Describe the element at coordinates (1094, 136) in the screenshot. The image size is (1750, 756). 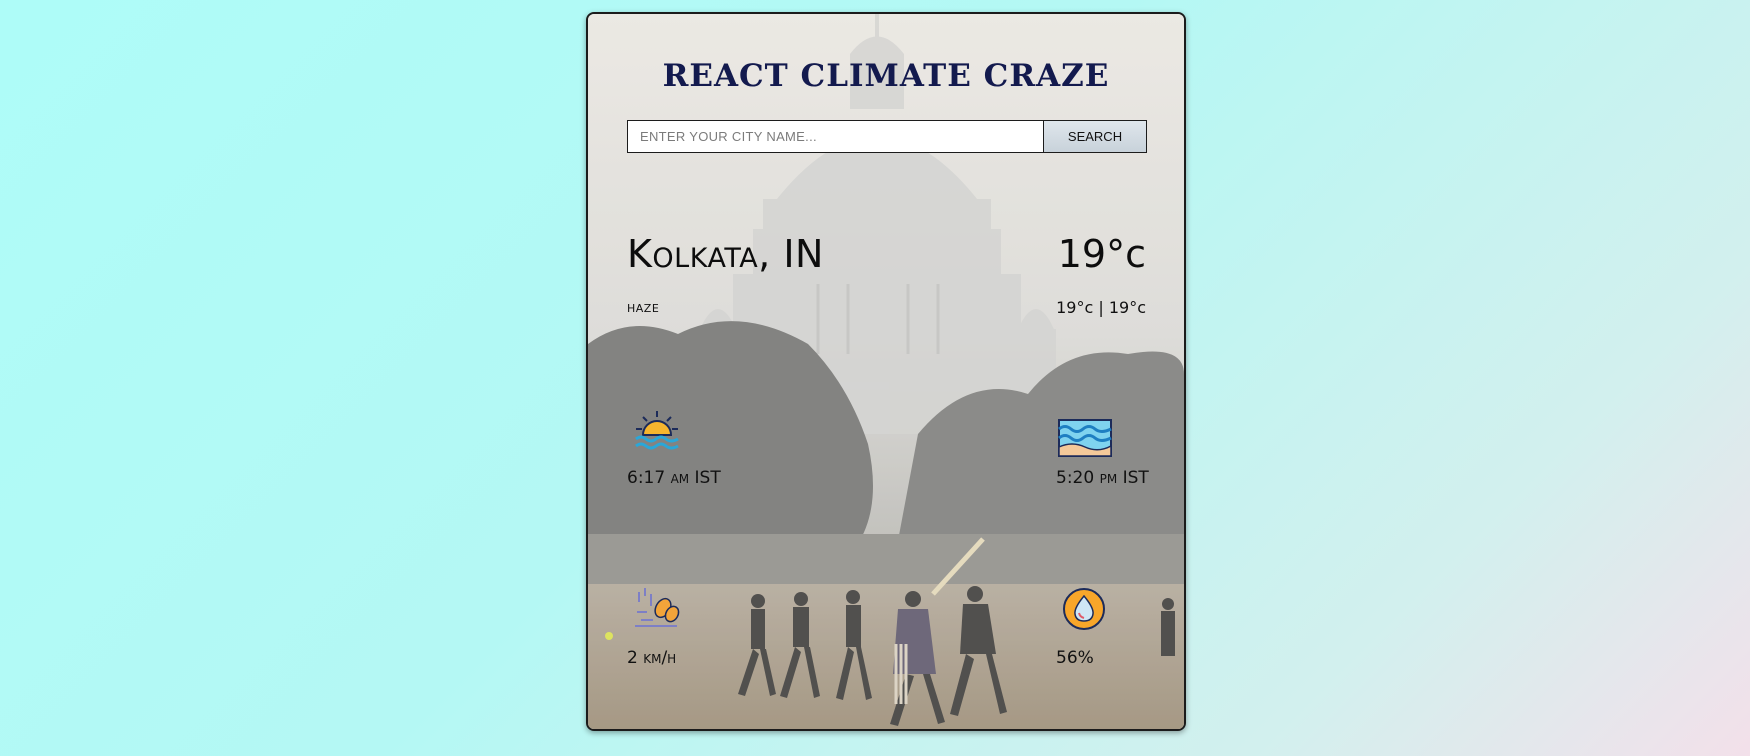
I see `search-button: SEARCH` at that location.